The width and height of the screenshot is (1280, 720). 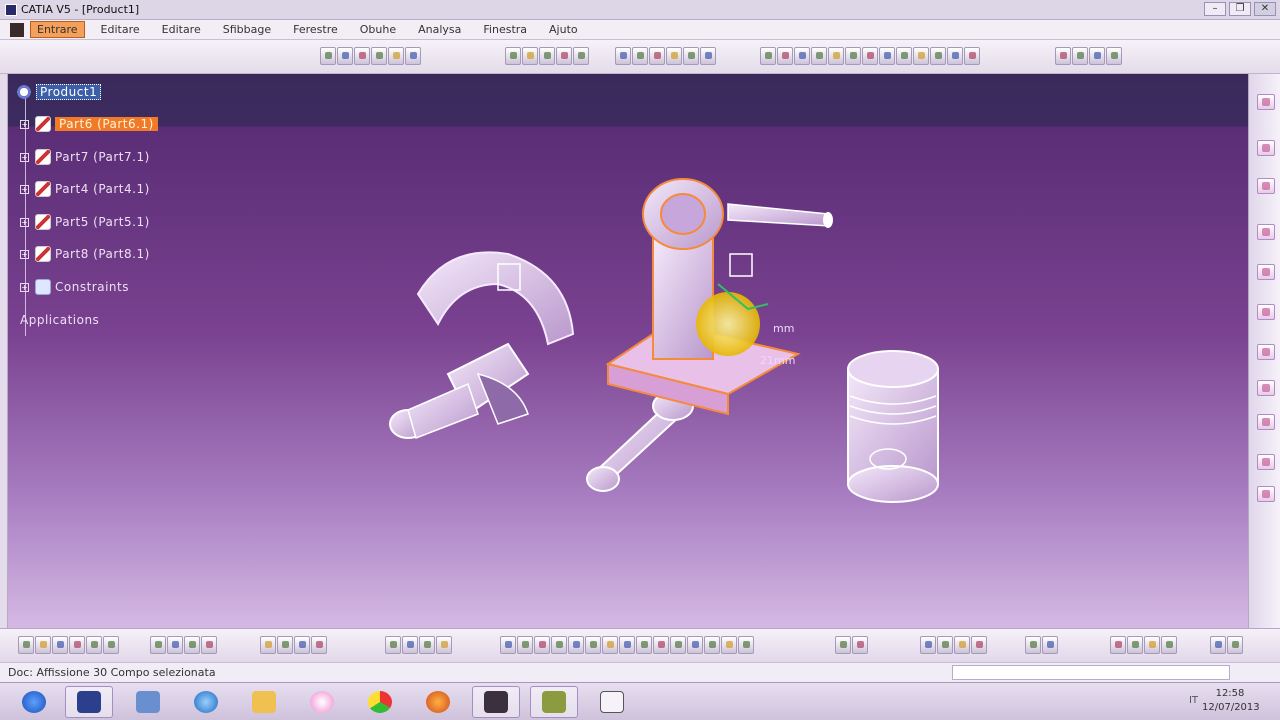 I want to click on menu-item-2: Editare, so click(x=120, y=29).